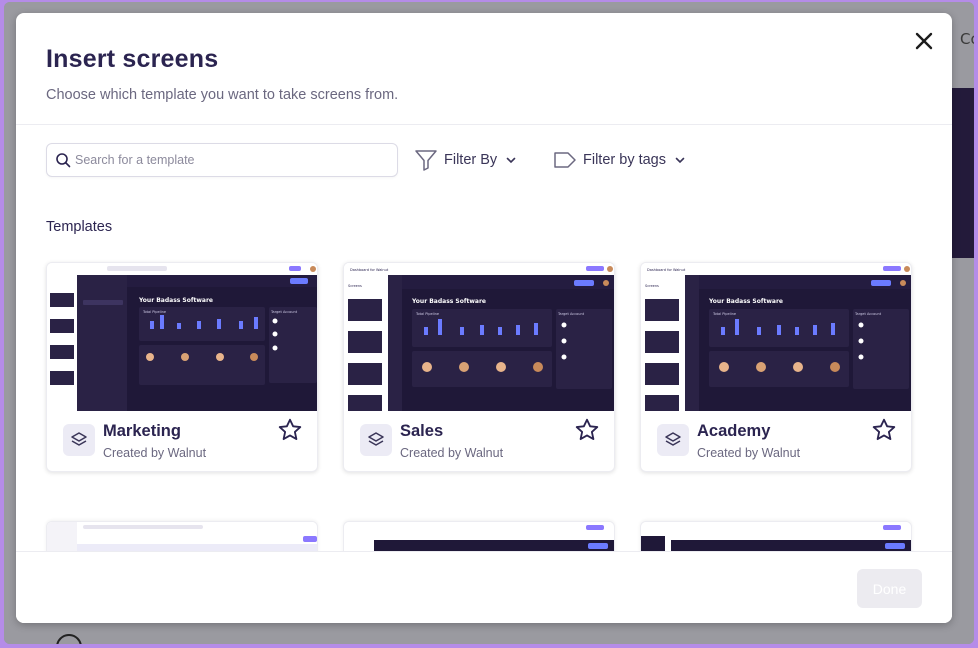 The image size is (978, 648). Describe the element at coordinates (422, 431) in the screenshot. I see `card-title: Sales` at that location.